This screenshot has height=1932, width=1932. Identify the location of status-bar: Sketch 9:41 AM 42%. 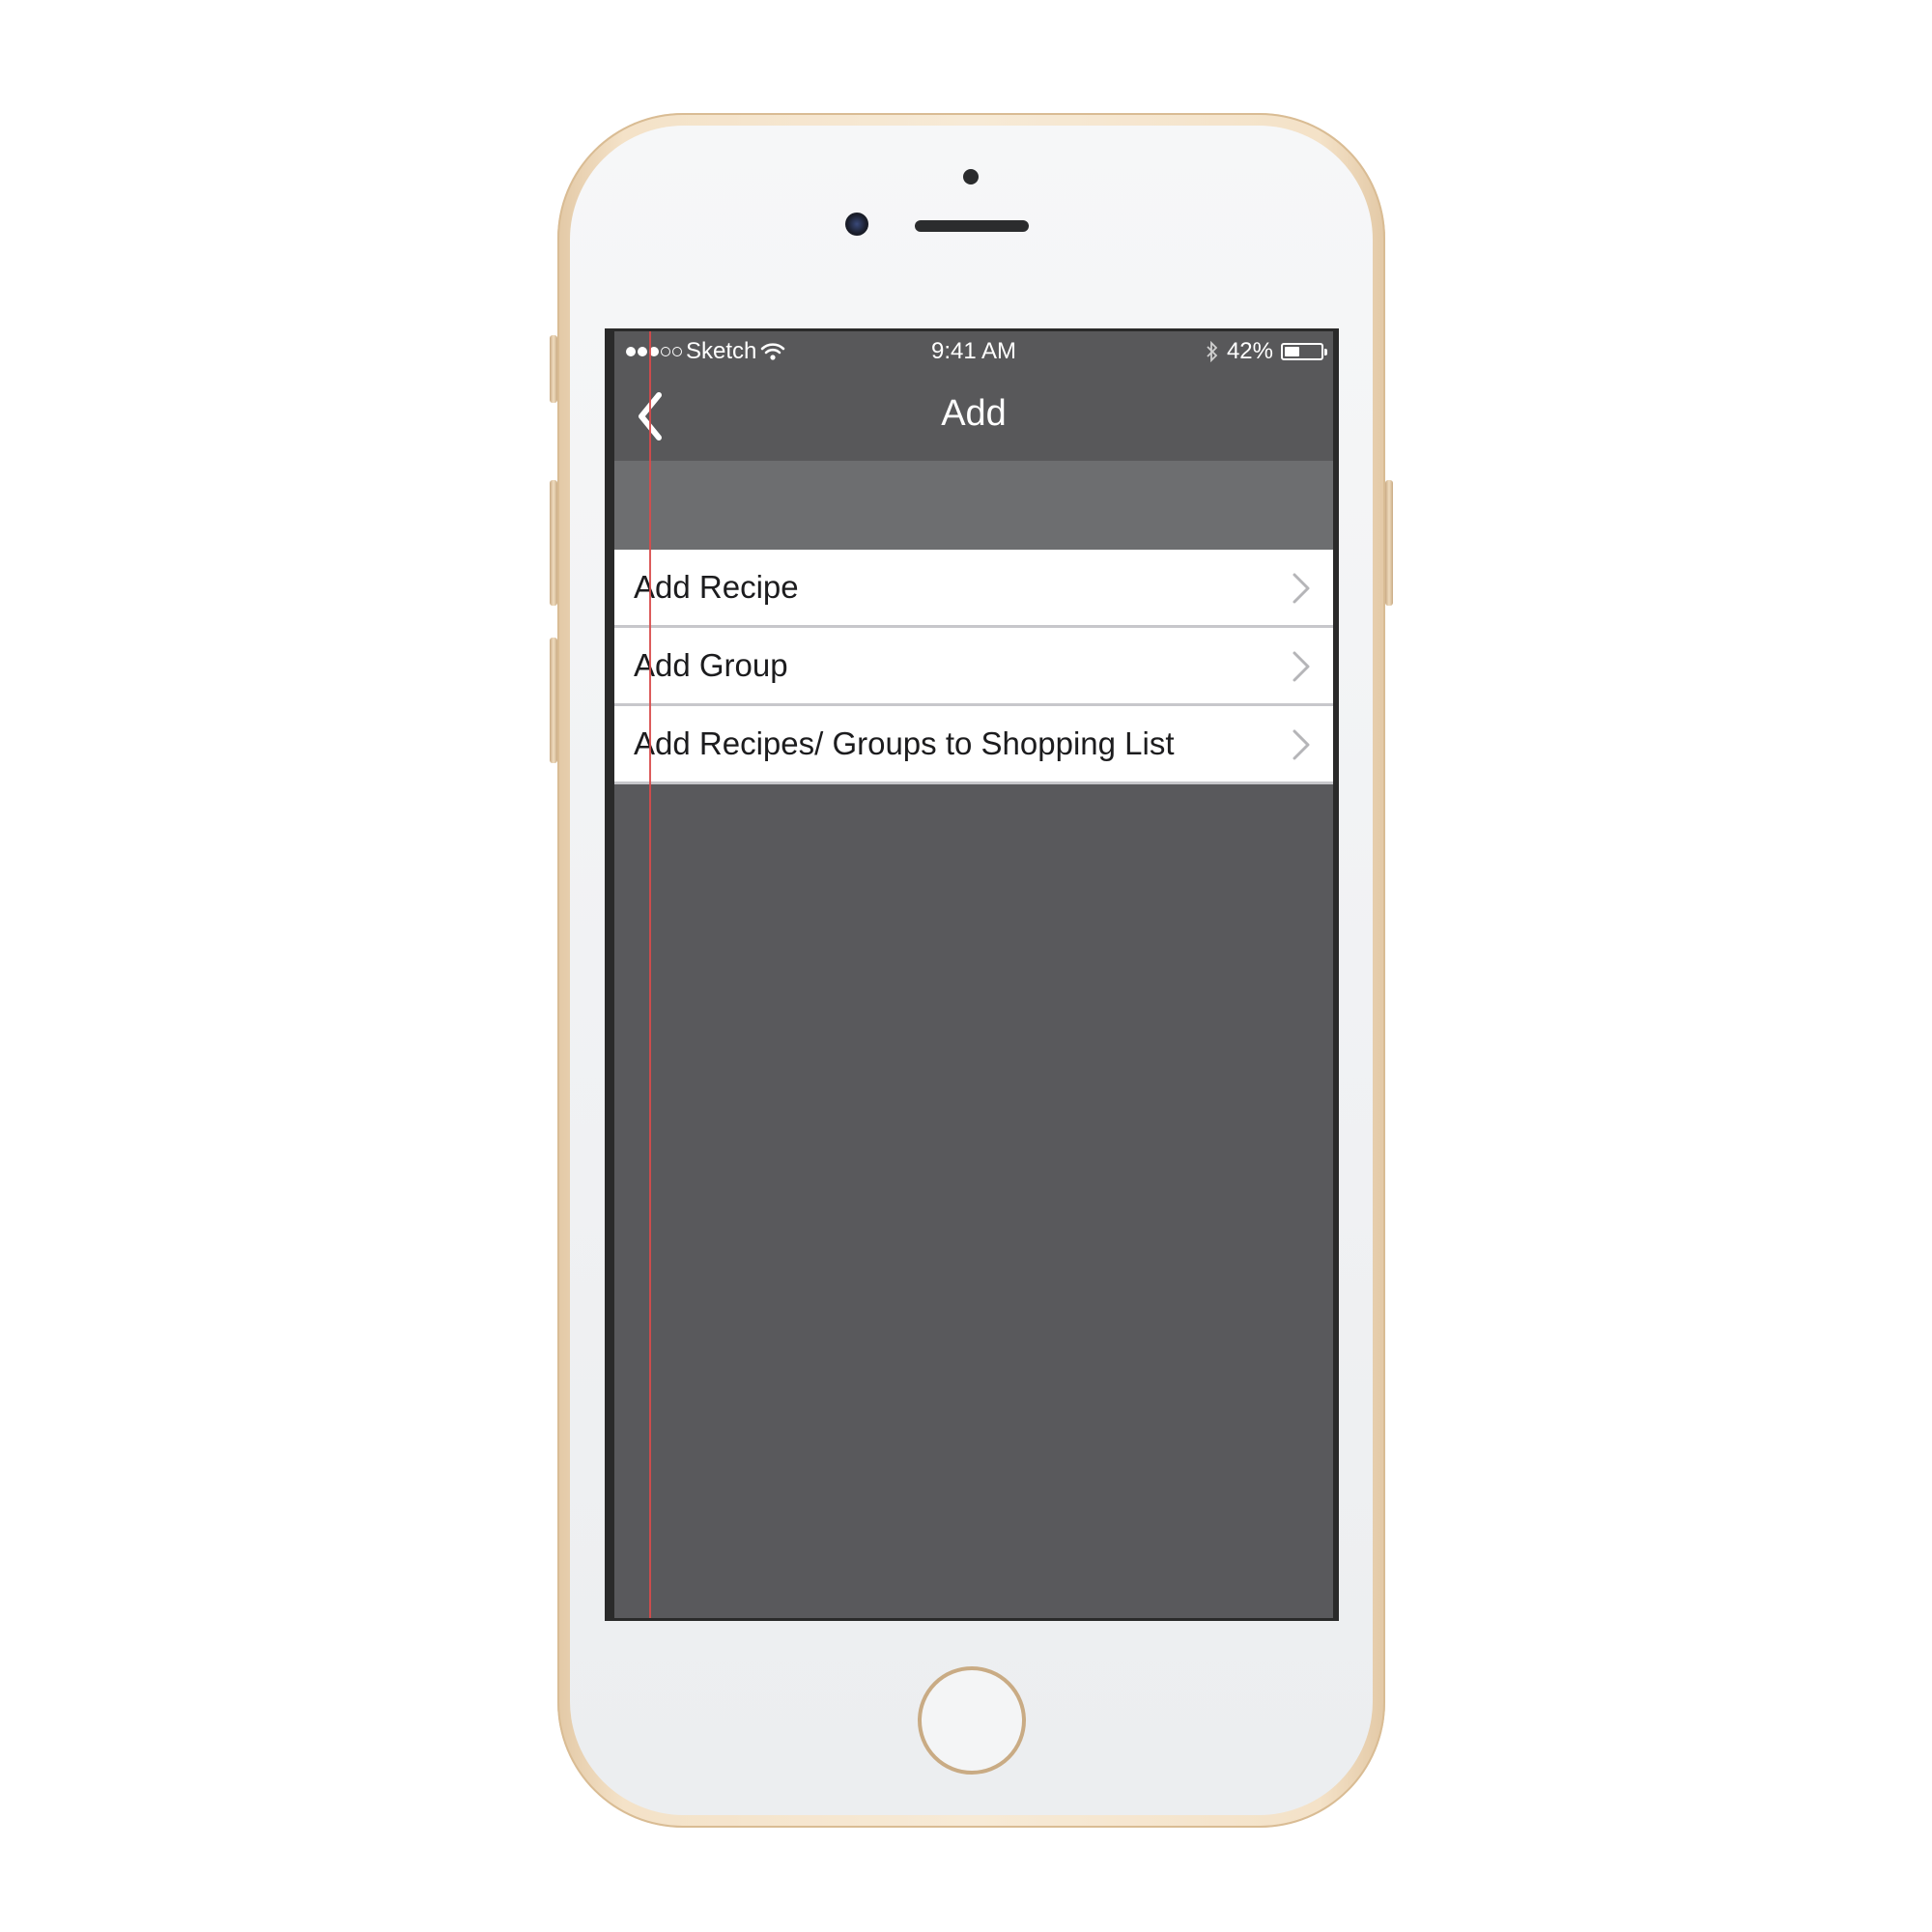
(973, 352).